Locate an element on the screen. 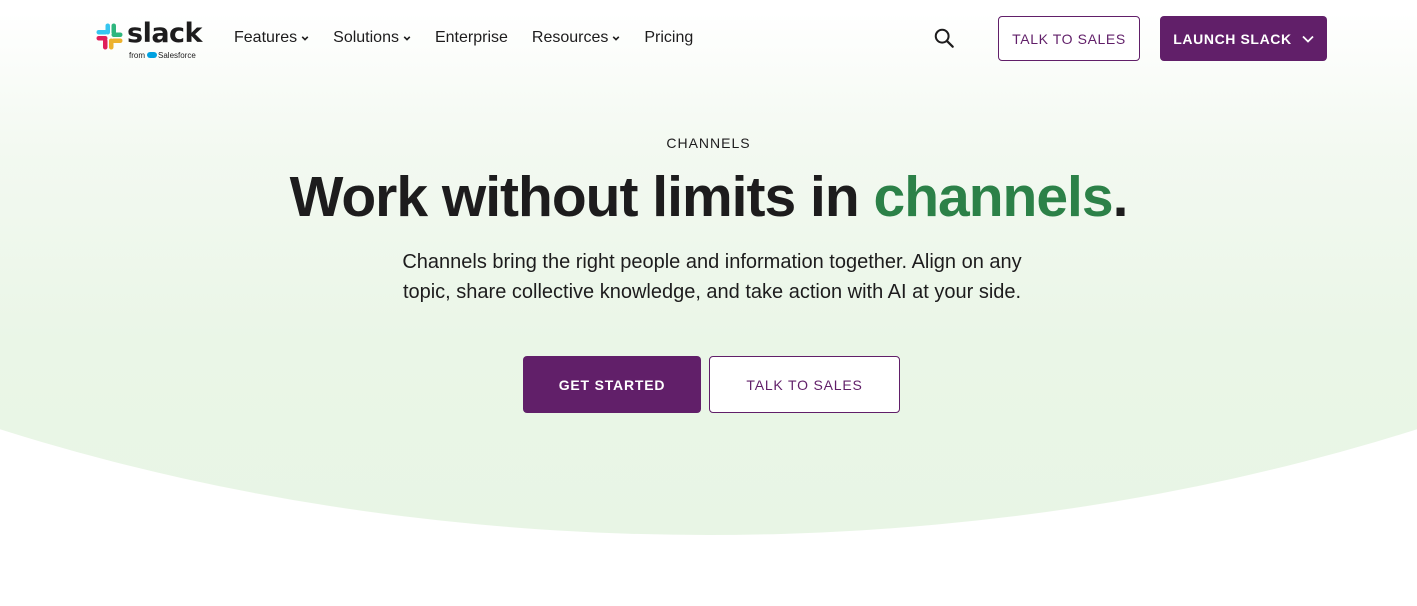 Image resolution: width=1417 pixels, height=606 pixels. hero-eyebrow: CHANNELS is located at coordinates (708, 143).